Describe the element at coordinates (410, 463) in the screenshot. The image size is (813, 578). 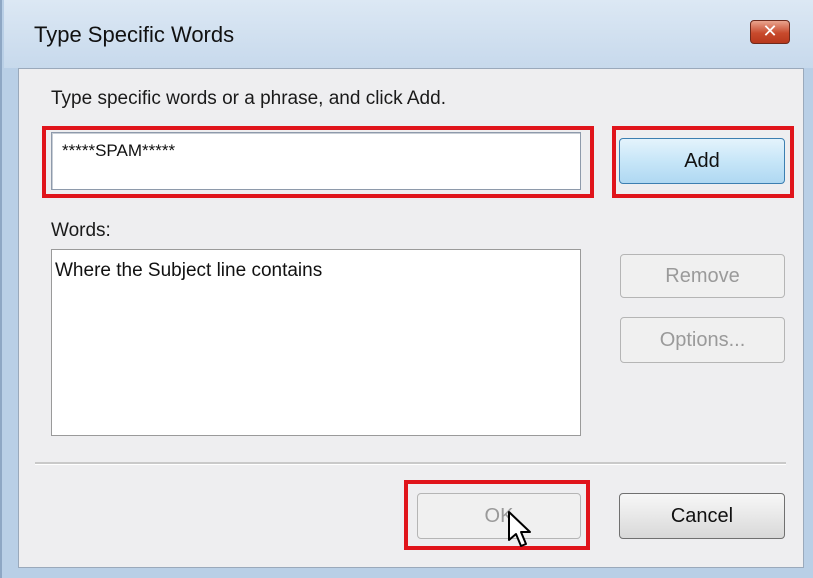
I see `separator` at that location.